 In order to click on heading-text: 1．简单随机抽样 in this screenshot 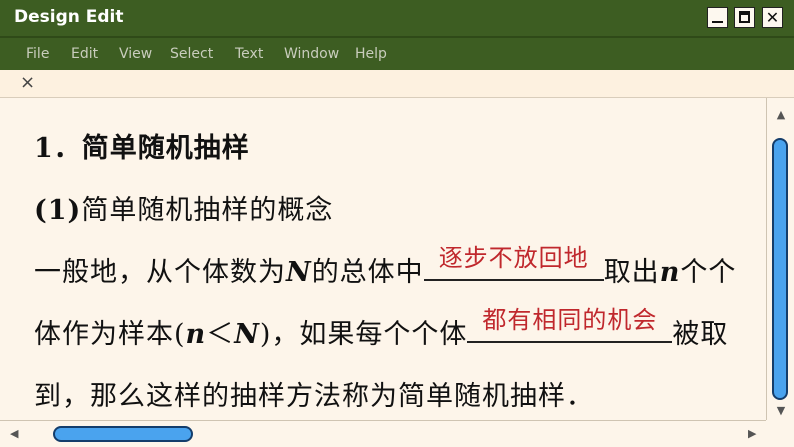, I will do `click(142, 148)`.